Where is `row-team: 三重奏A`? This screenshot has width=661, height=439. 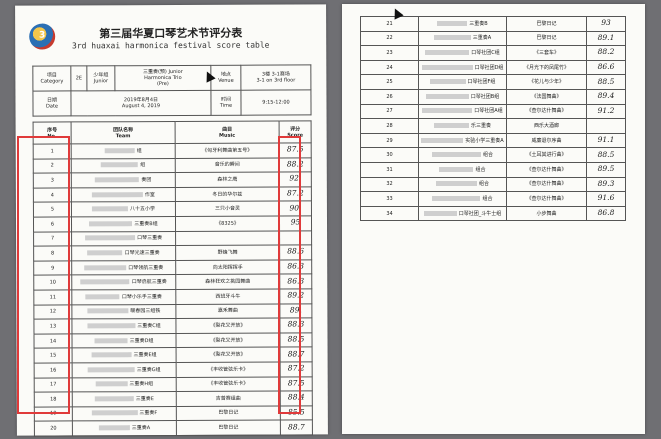 row-team: 三重奏A is located at coordinates (462, 38).